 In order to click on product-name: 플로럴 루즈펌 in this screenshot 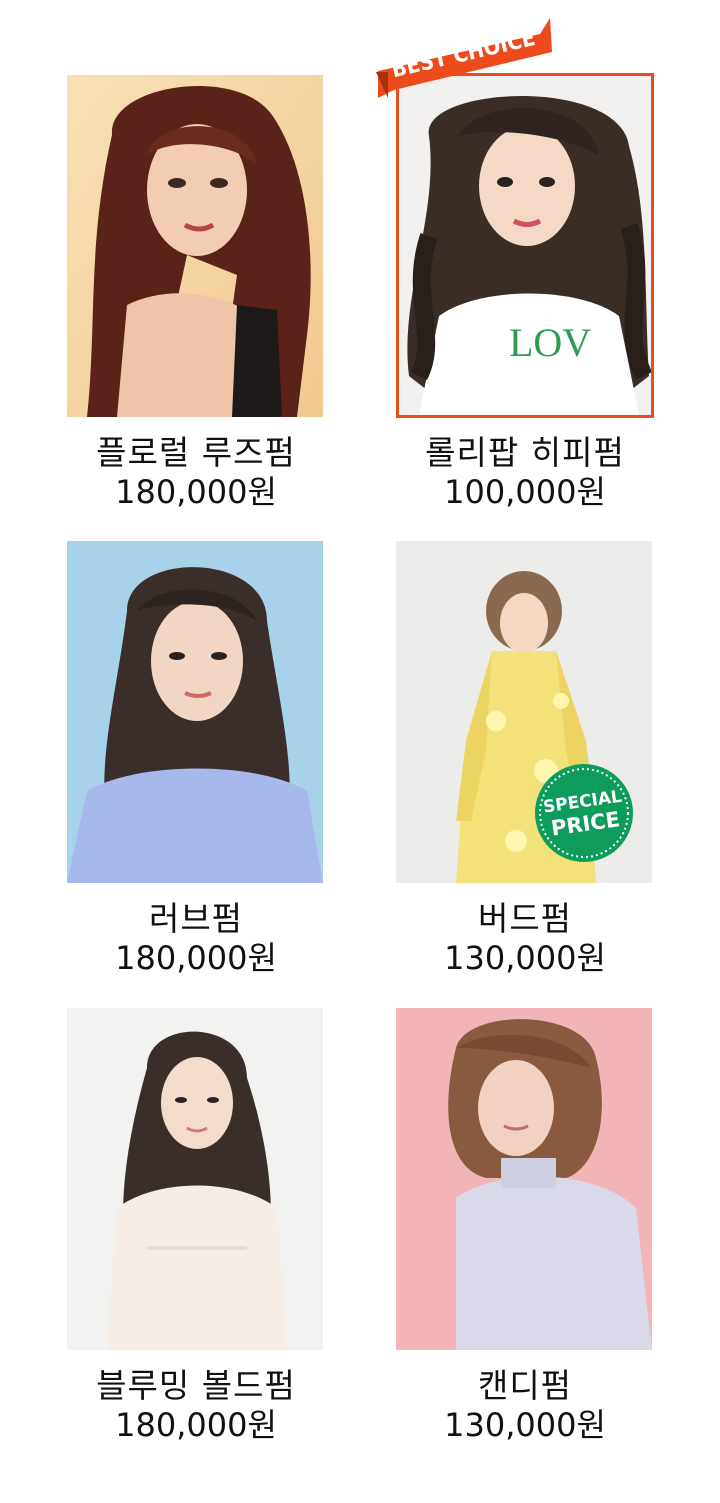, I will do `click(196, 452)`.